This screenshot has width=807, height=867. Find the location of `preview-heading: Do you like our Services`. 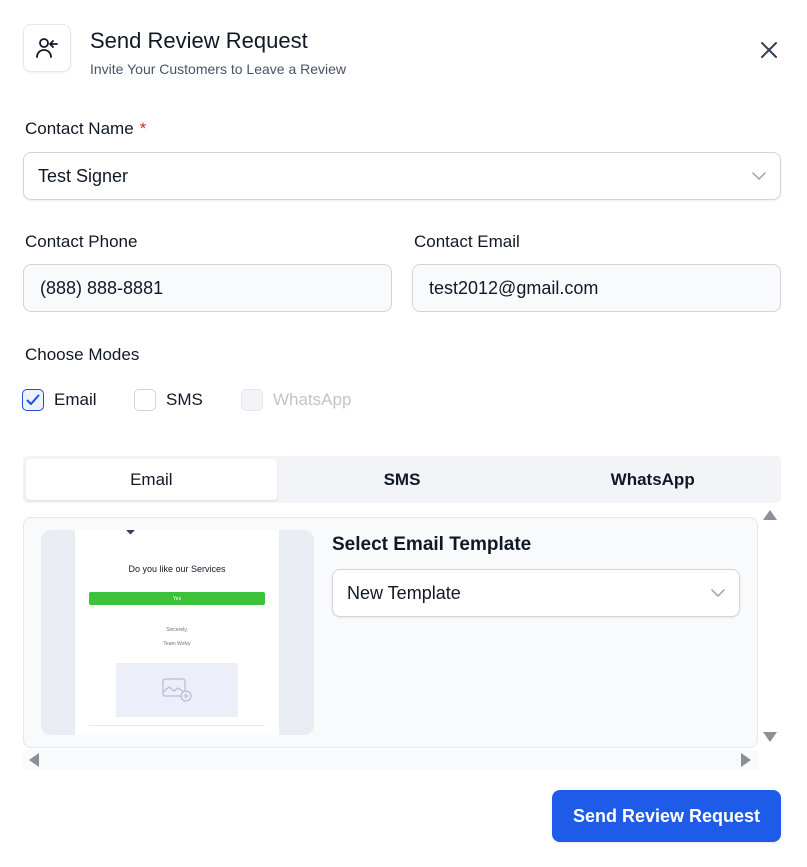

preview-heading: Do you like our Services is located at coordinates (177, 569).